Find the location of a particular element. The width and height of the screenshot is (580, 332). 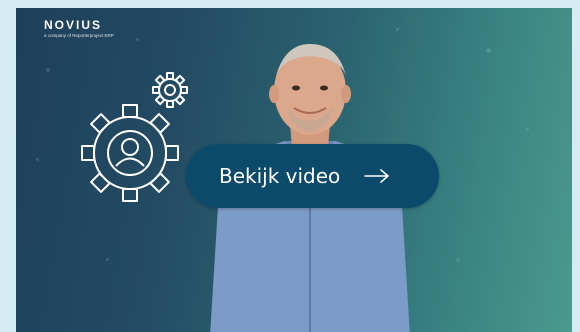

watch-video-label: Bekijk video is located at coordinates (280, 176).